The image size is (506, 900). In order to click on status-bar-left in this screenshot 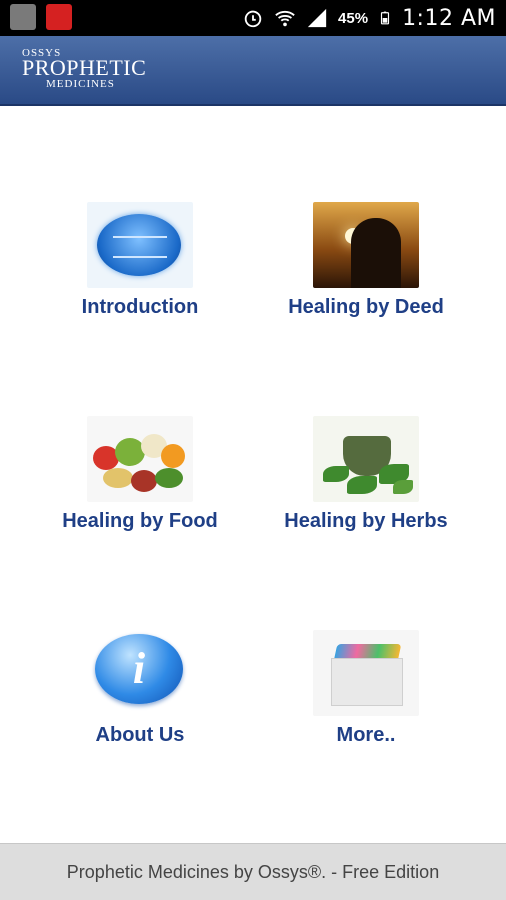, I will do `click(41, 17)`.